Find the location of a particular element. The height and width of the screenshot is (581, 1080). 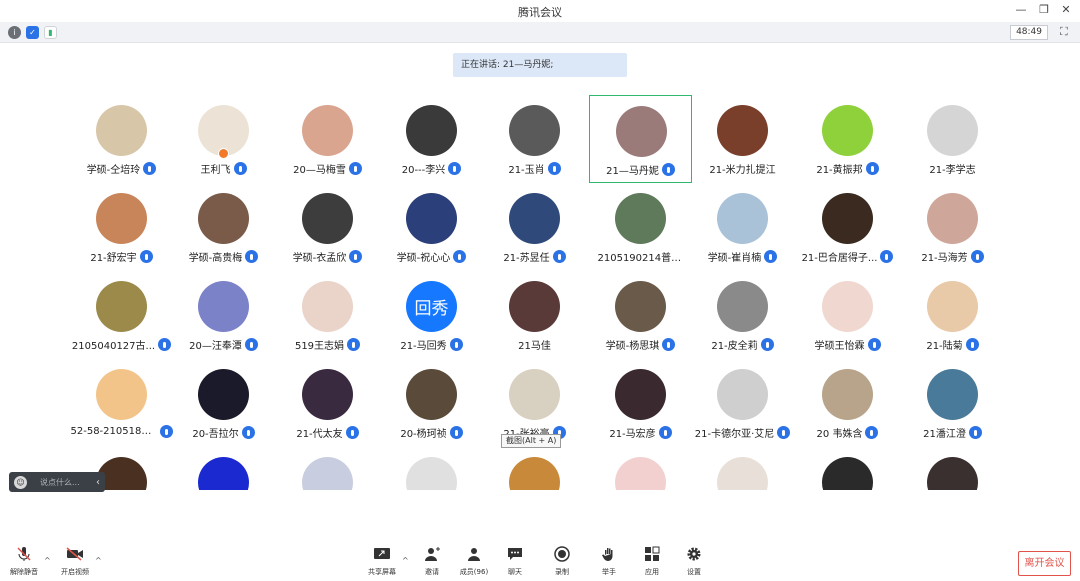

participant-tile: 20—马梅雪 is located at coordinates (327, 139).